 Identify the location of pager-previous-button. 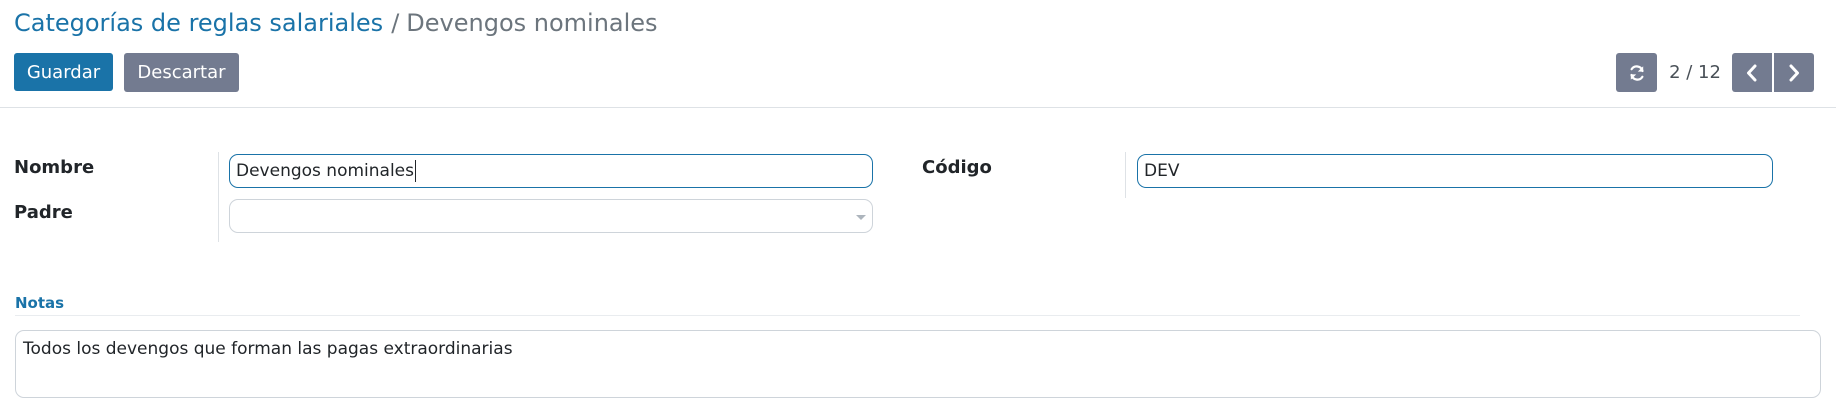
(1752, 72).